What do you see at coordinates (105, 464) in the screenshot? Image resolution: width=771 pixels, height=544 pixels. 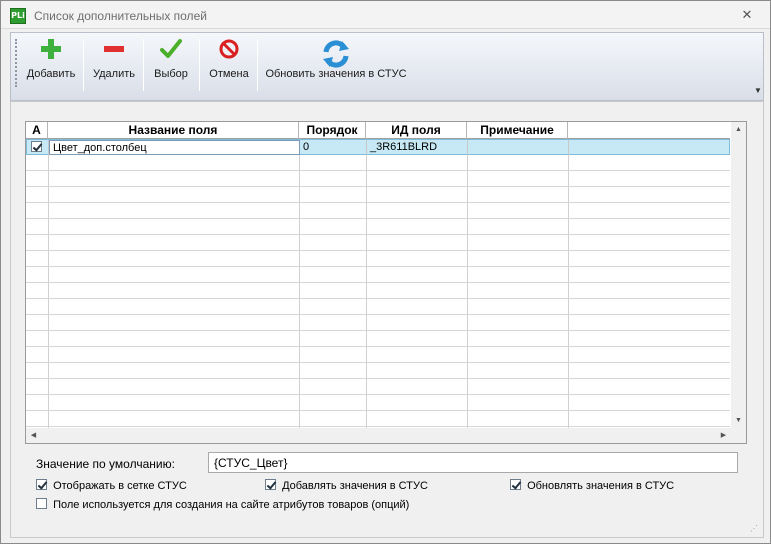 I see `default-value-label: Значение по умолчанию:` at bounding box center [105, 464].